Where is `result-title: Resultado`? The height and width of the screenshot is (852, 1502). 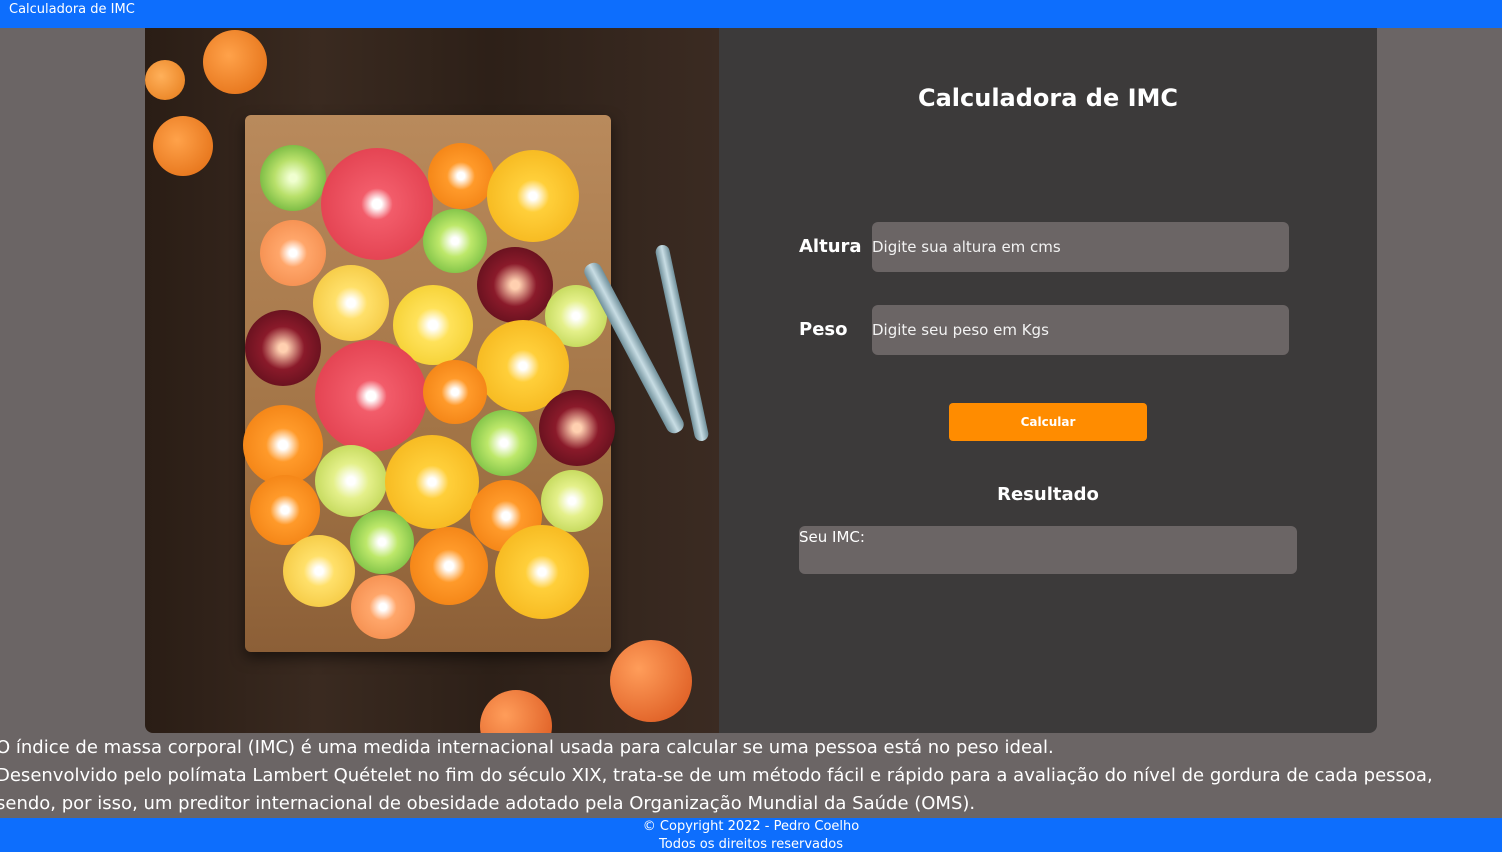 result-title: Resultado is located at coordinates (1048, 494).